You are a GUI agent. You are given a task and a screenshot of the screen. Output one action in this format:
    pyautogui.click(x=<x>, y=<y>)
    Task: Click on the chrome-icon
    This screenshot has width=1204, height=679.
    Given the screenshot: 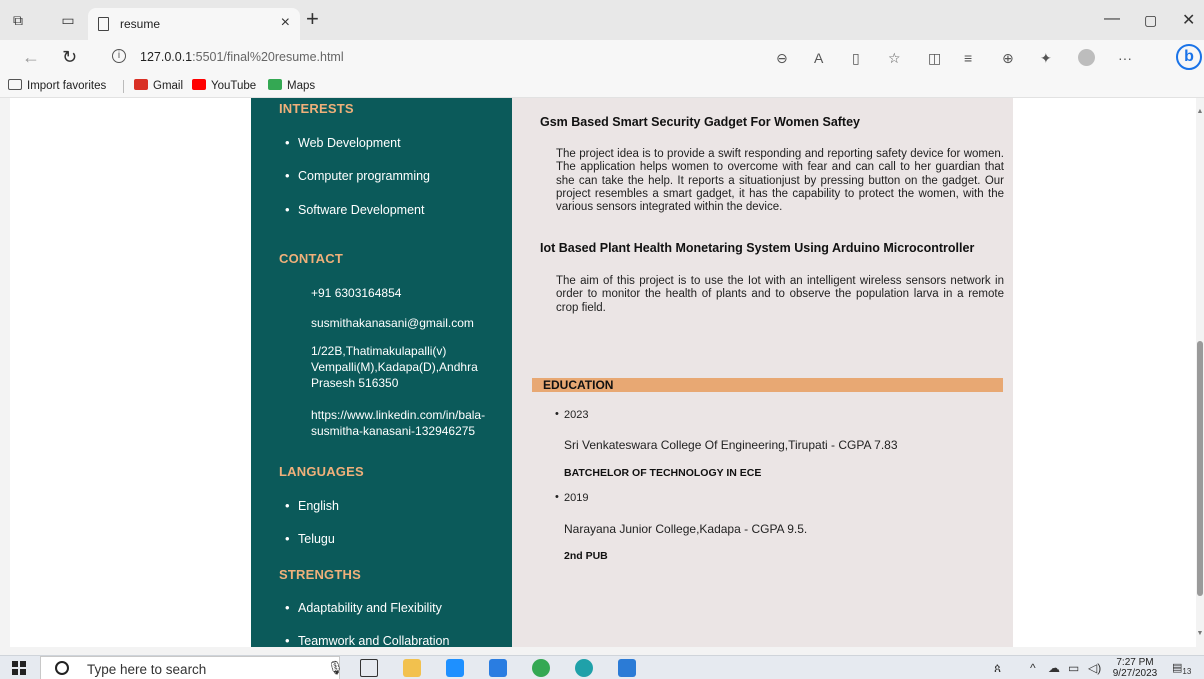 What is the action you would take?
    pyautogui.click(x=541, y=668)
    